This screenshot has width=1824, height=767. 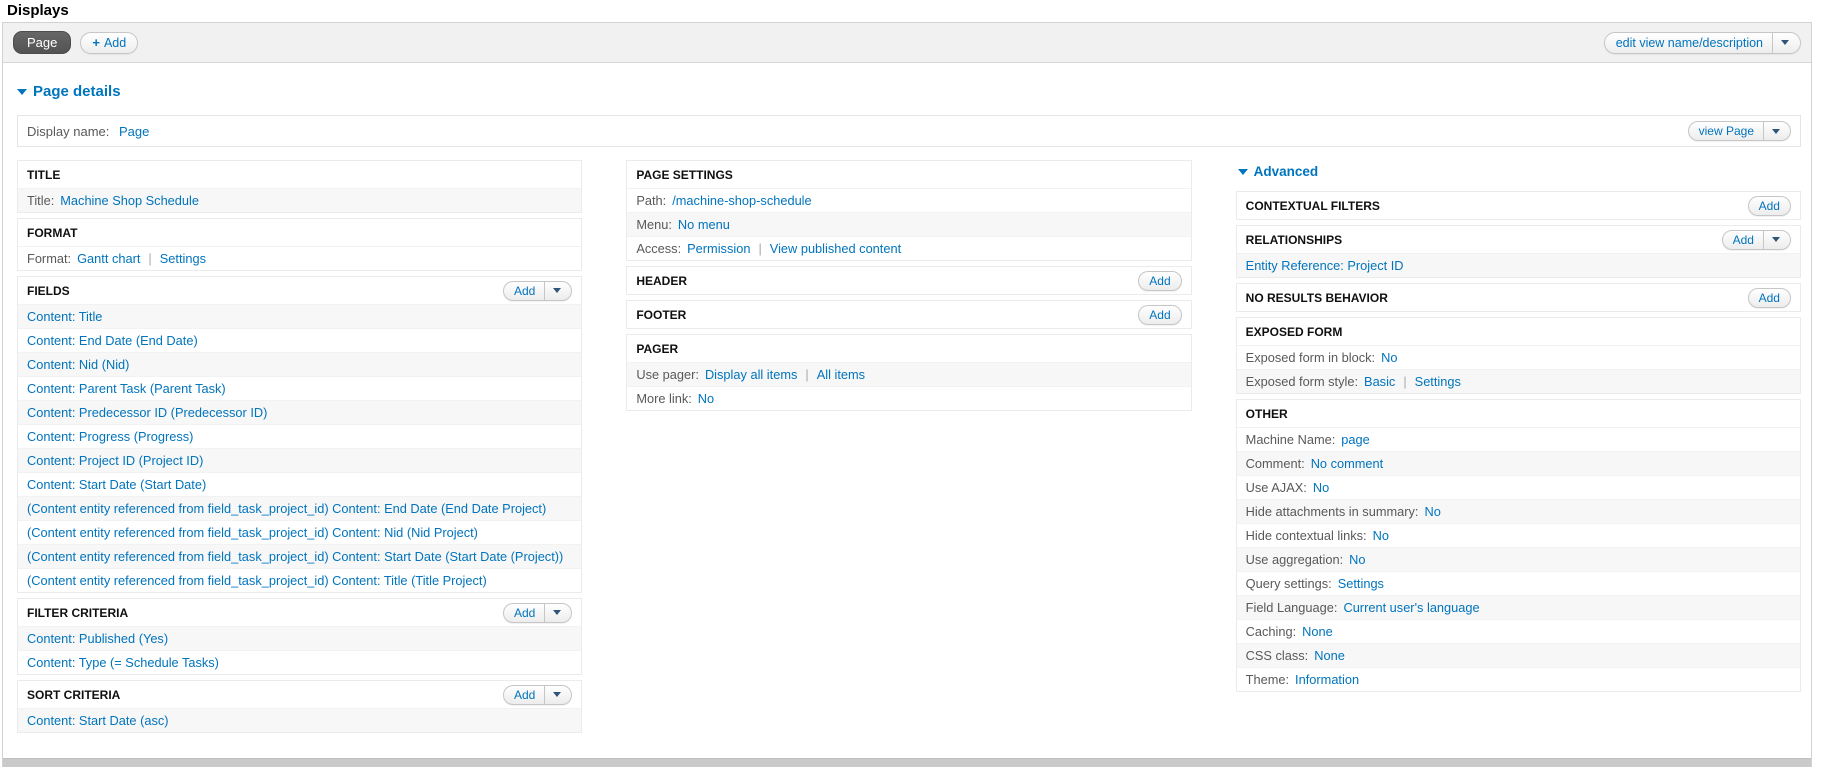 I want to click on format-bucket: FORMAT Format: Gantt chart | Settings, so click(x=300, y=244).